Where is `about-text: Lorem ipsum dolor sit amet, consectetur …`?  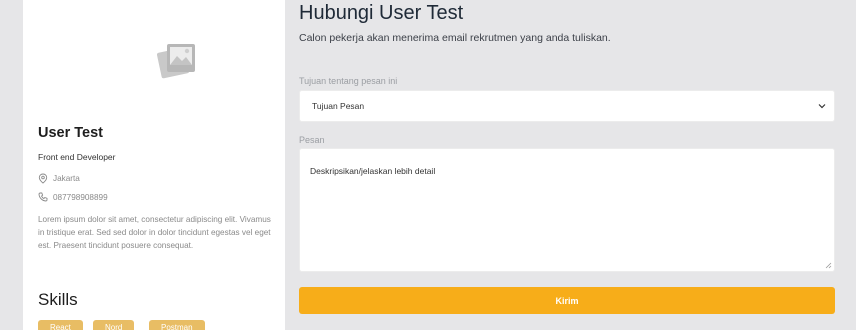 about-text: Lorem ipsum dolor sit amet, consectetur … is located at coordinates (154, 232).